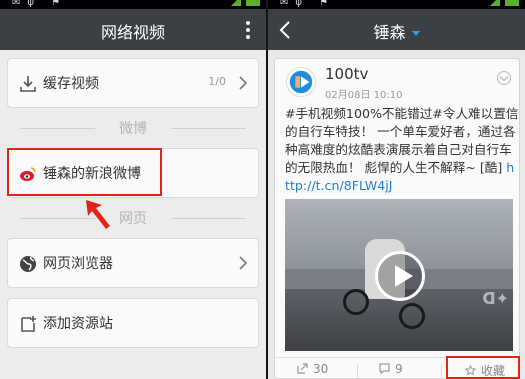 This screenshot has height=379, width=525. I want to click on title-bar: 网络视频, so click(133, 29).